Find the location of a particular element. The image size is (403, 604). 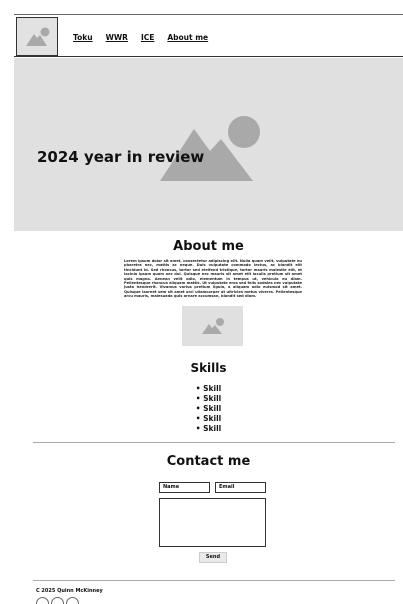

social-links is located at coordinates (57, 600).